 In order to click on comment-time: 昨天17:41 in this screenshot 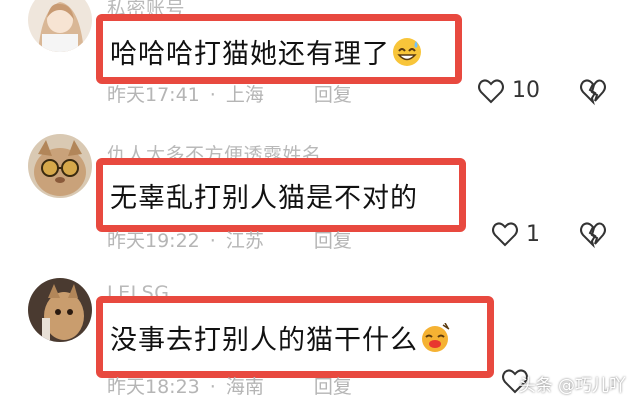, I will do `click(153, 95)`.